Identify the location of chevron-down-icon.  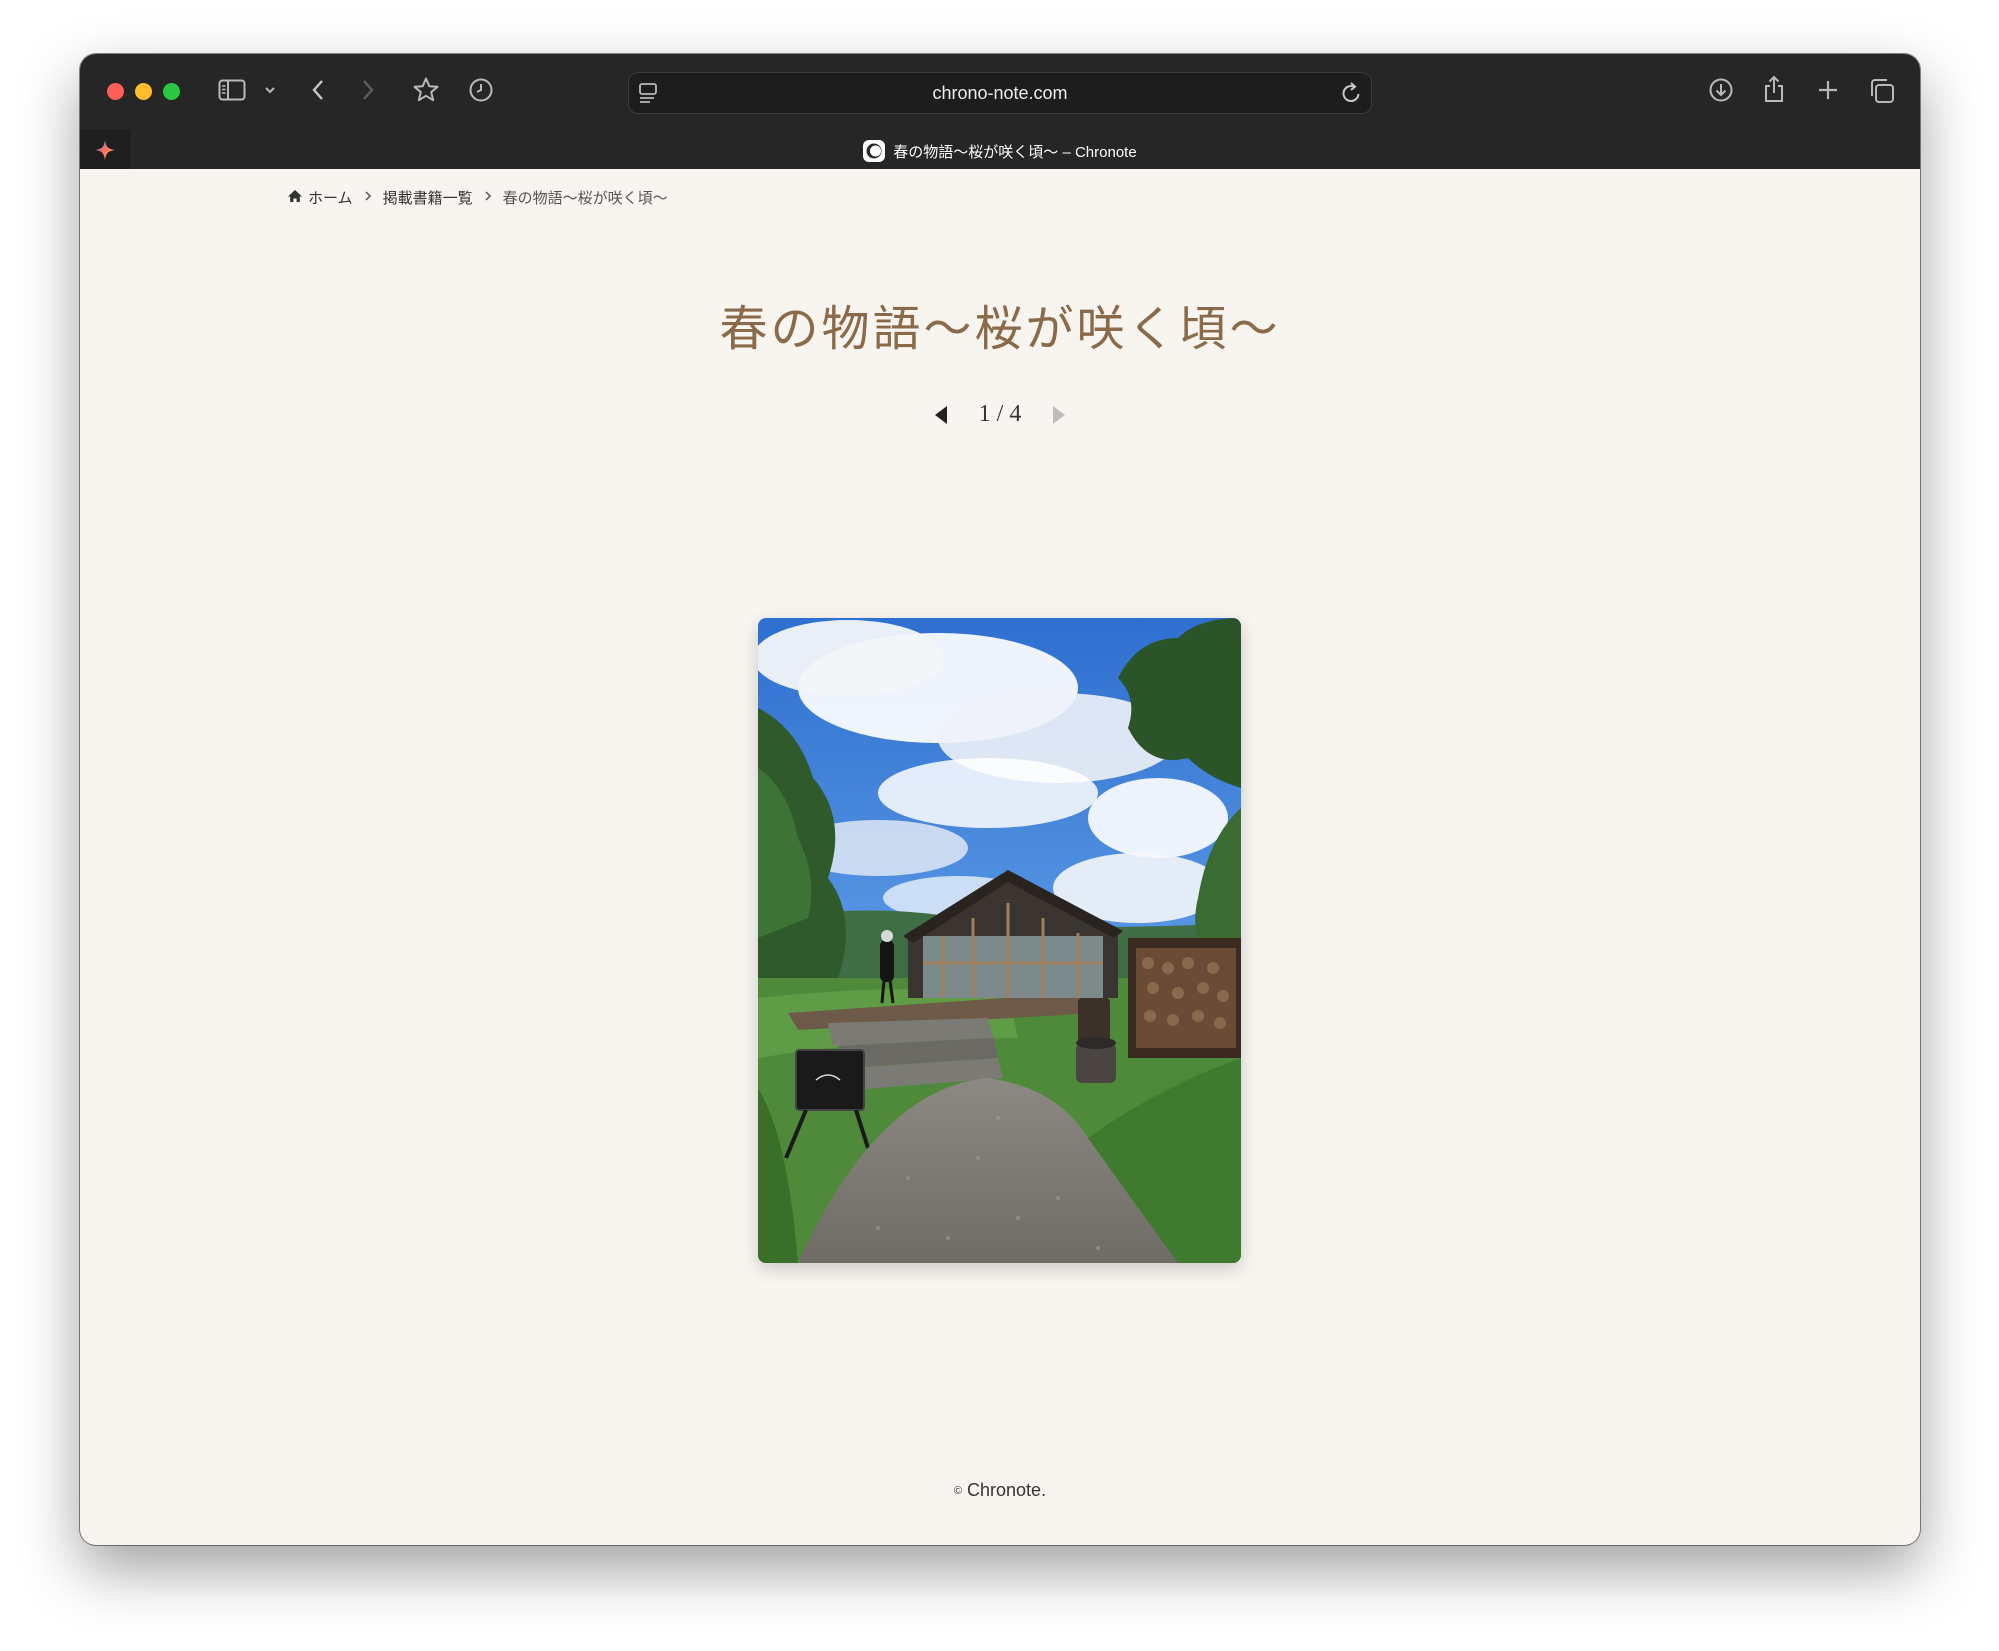
(270, 90).